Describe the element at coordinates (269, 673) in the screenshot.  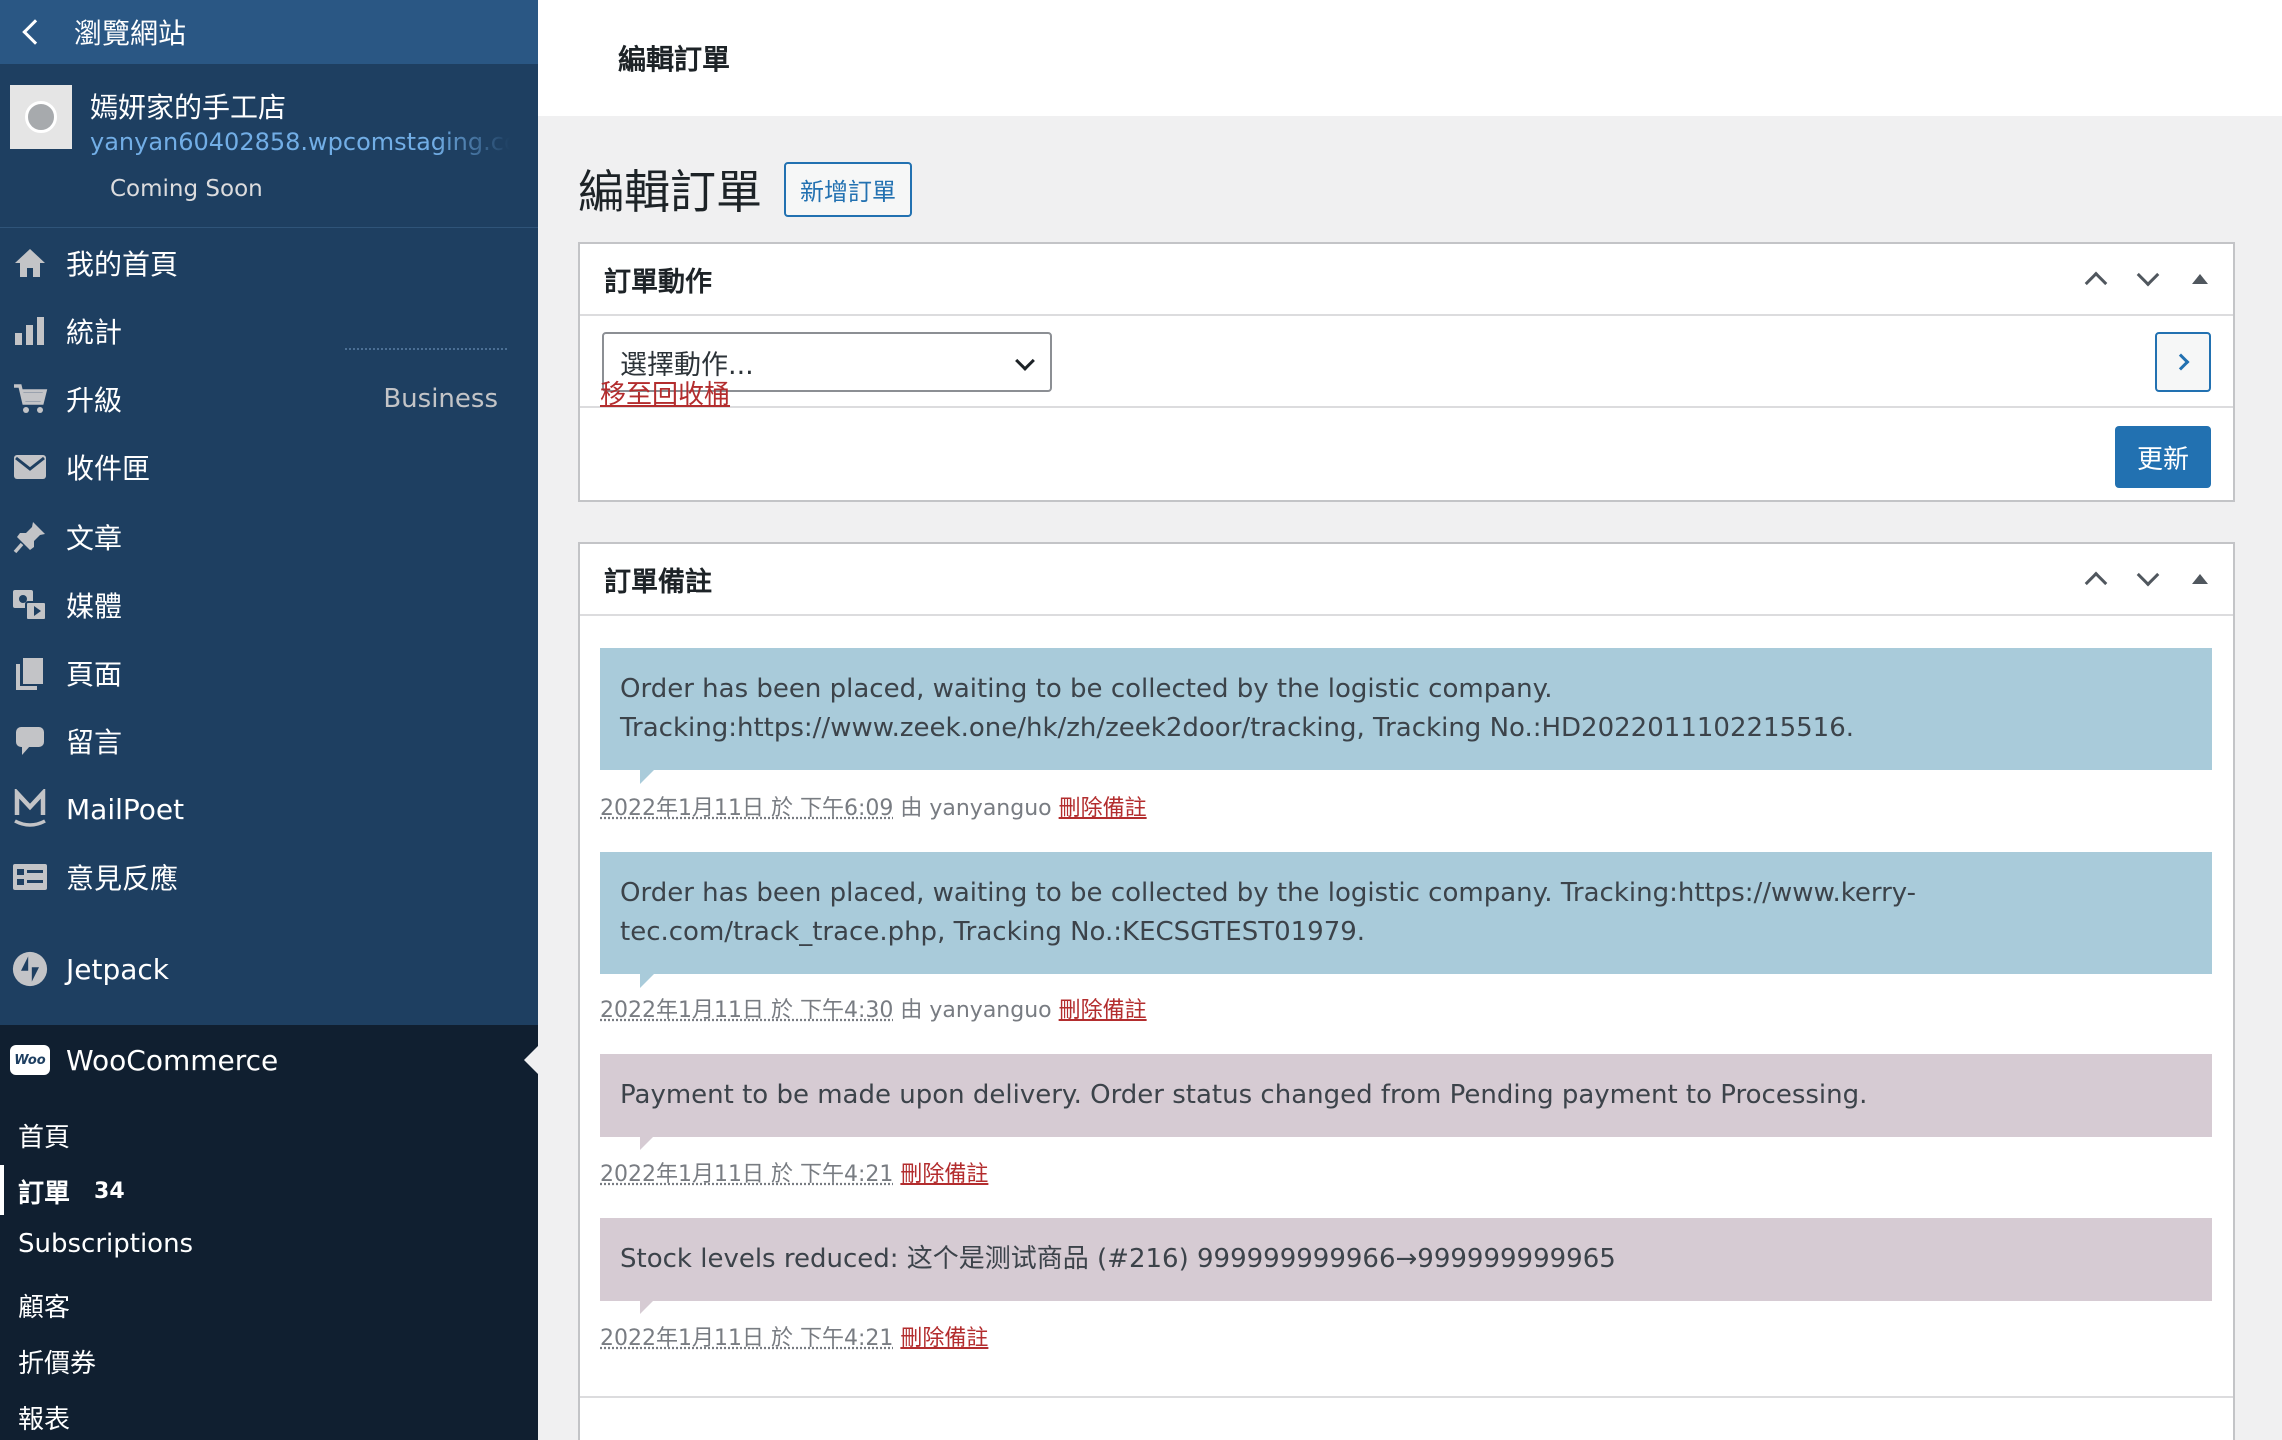
I see `sidebar-item-pages: 頁面` at that location.